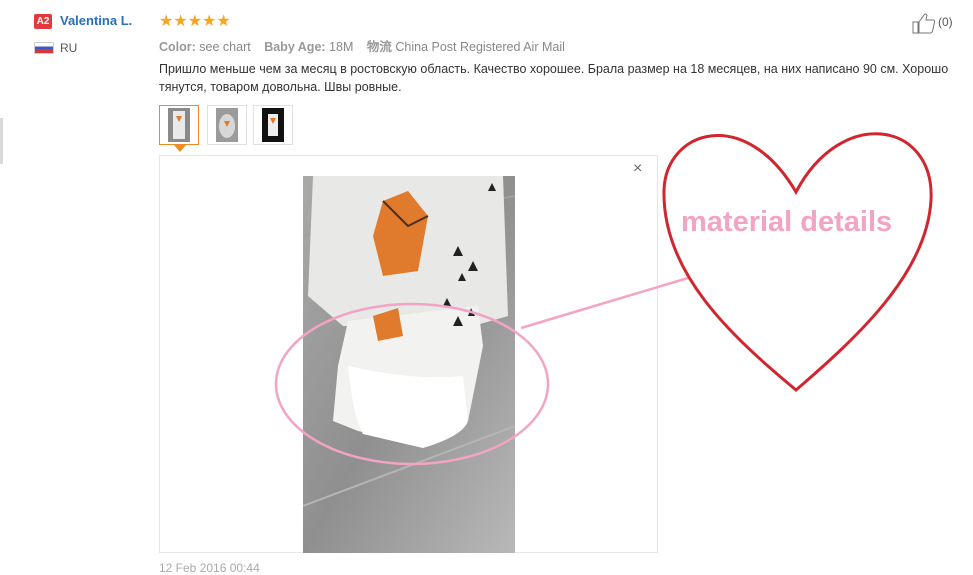 The height and width of the screenshot is (575, 973). I want to click on highlight-ellipse, so click(412, 384).